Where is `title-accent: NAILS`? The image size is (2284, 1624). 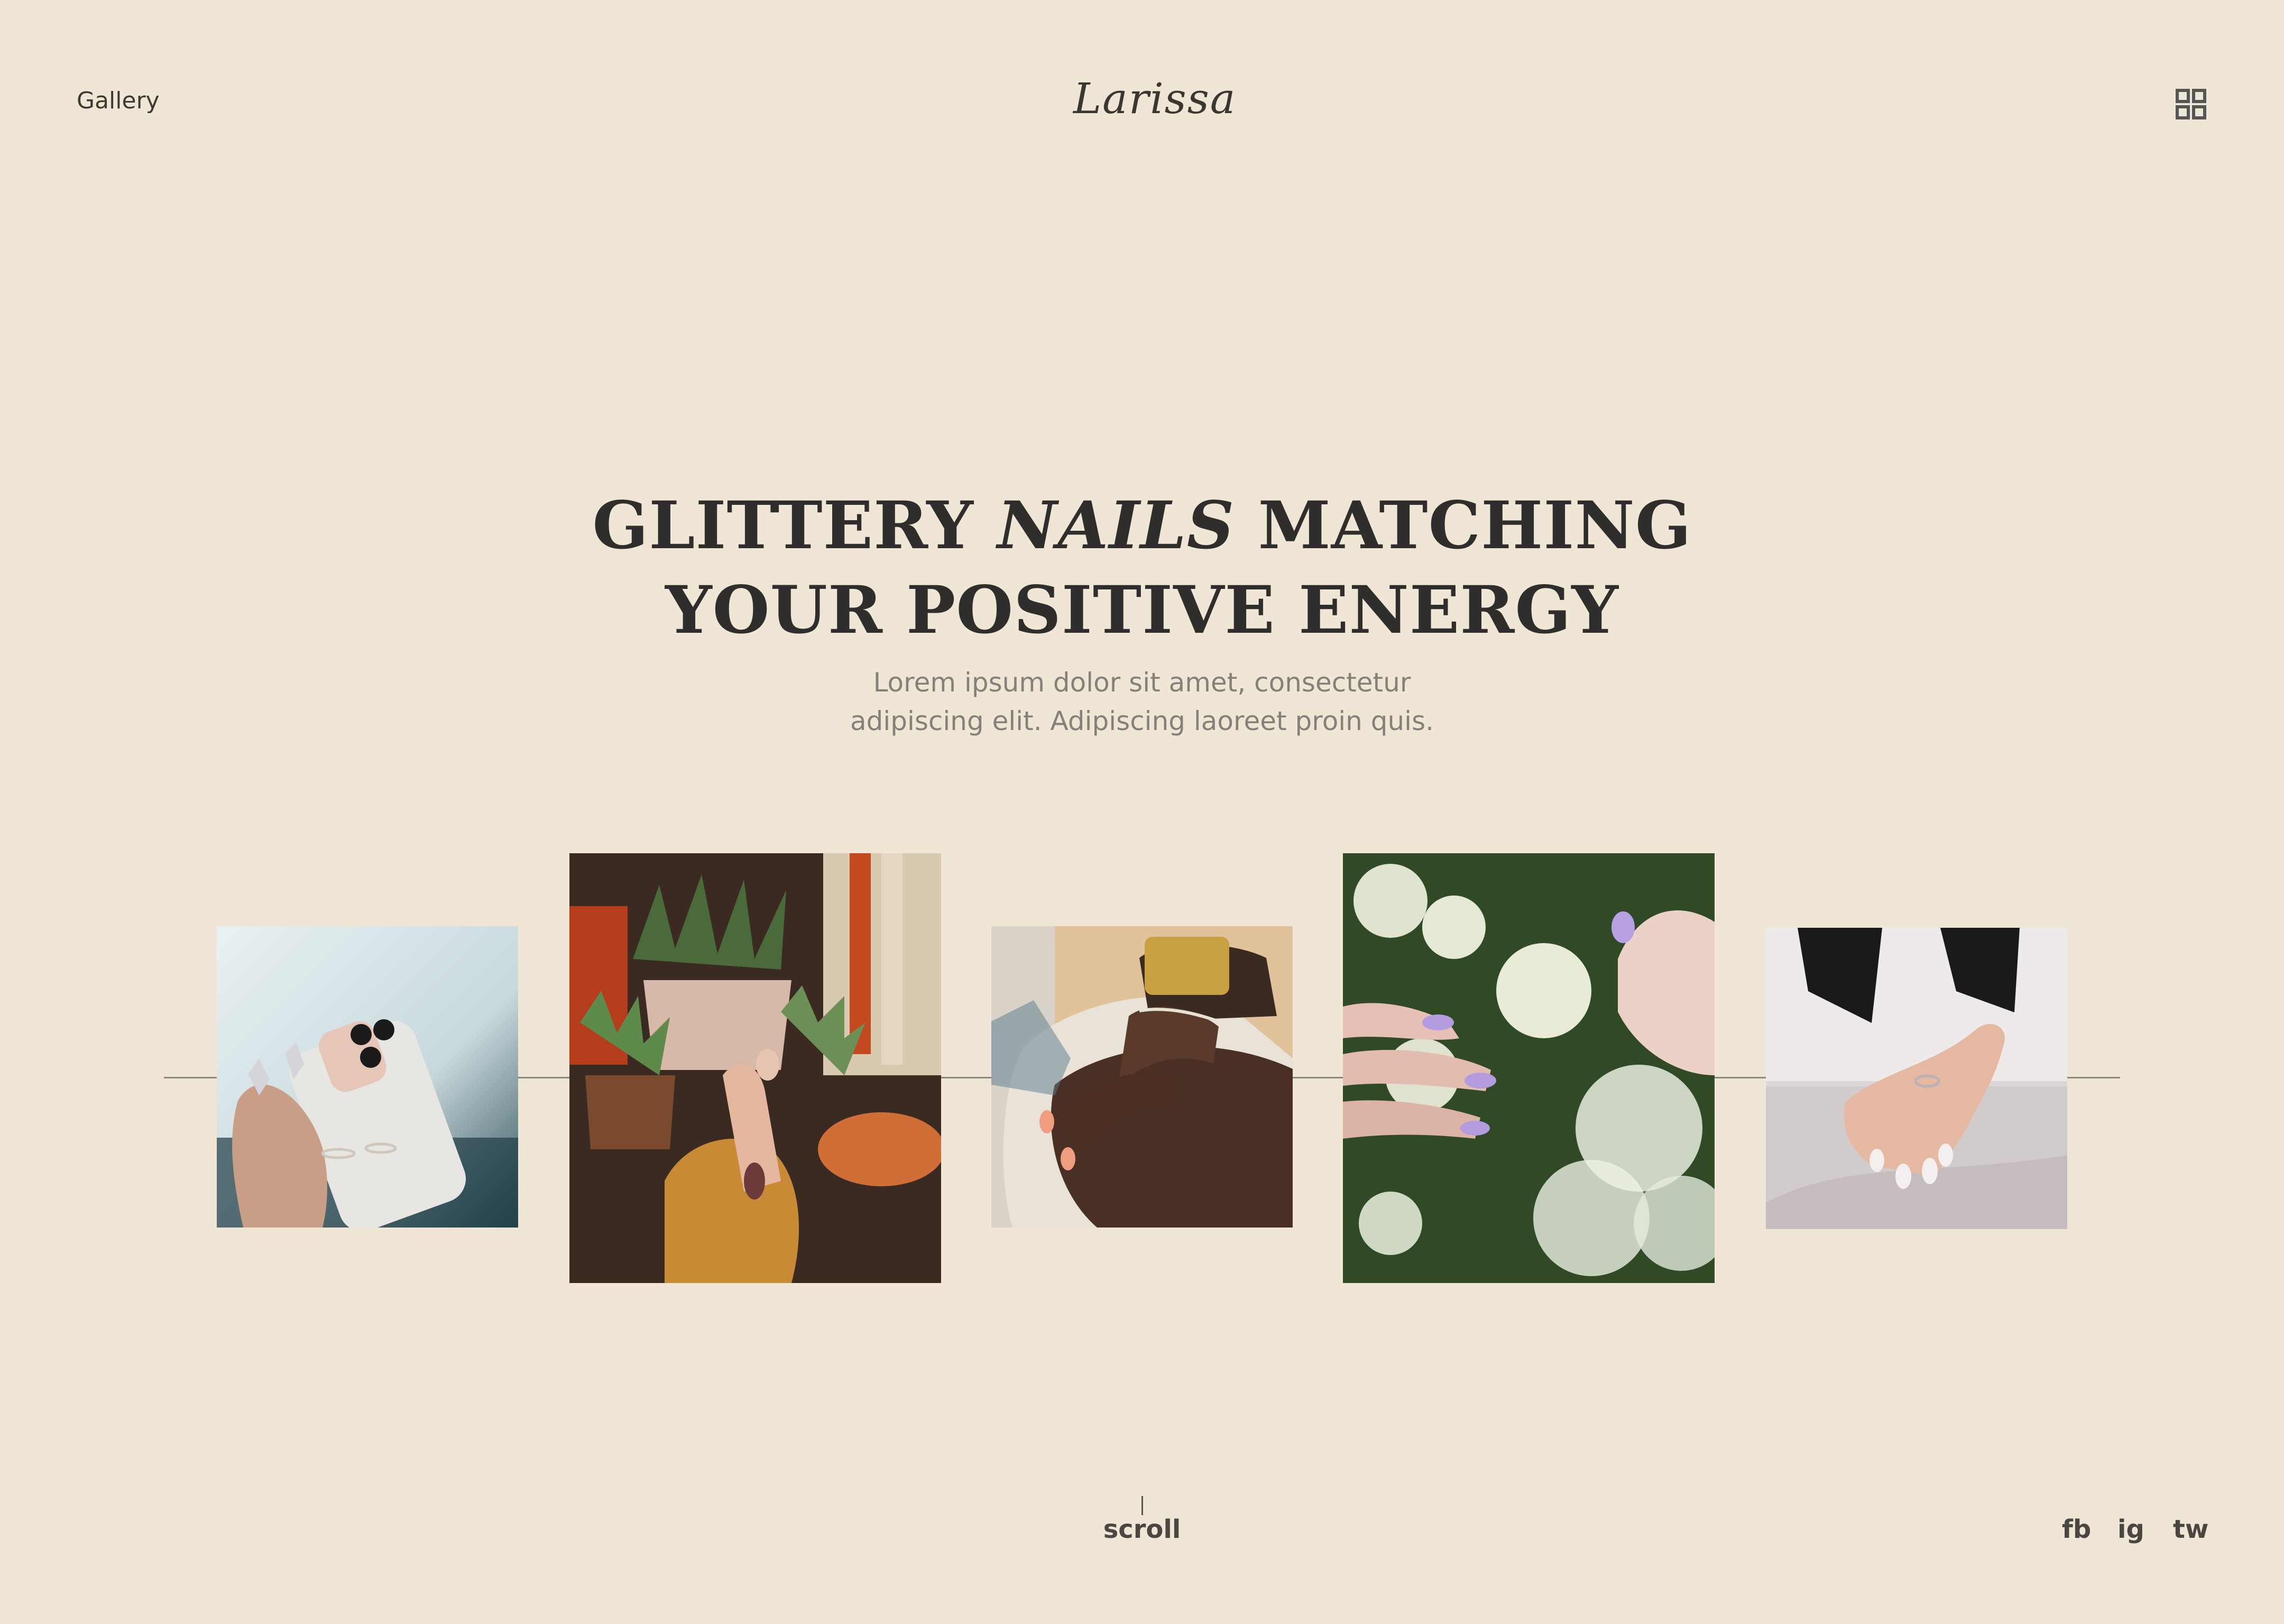
title-accent: NAILS is located at coordinates (1116, 525).